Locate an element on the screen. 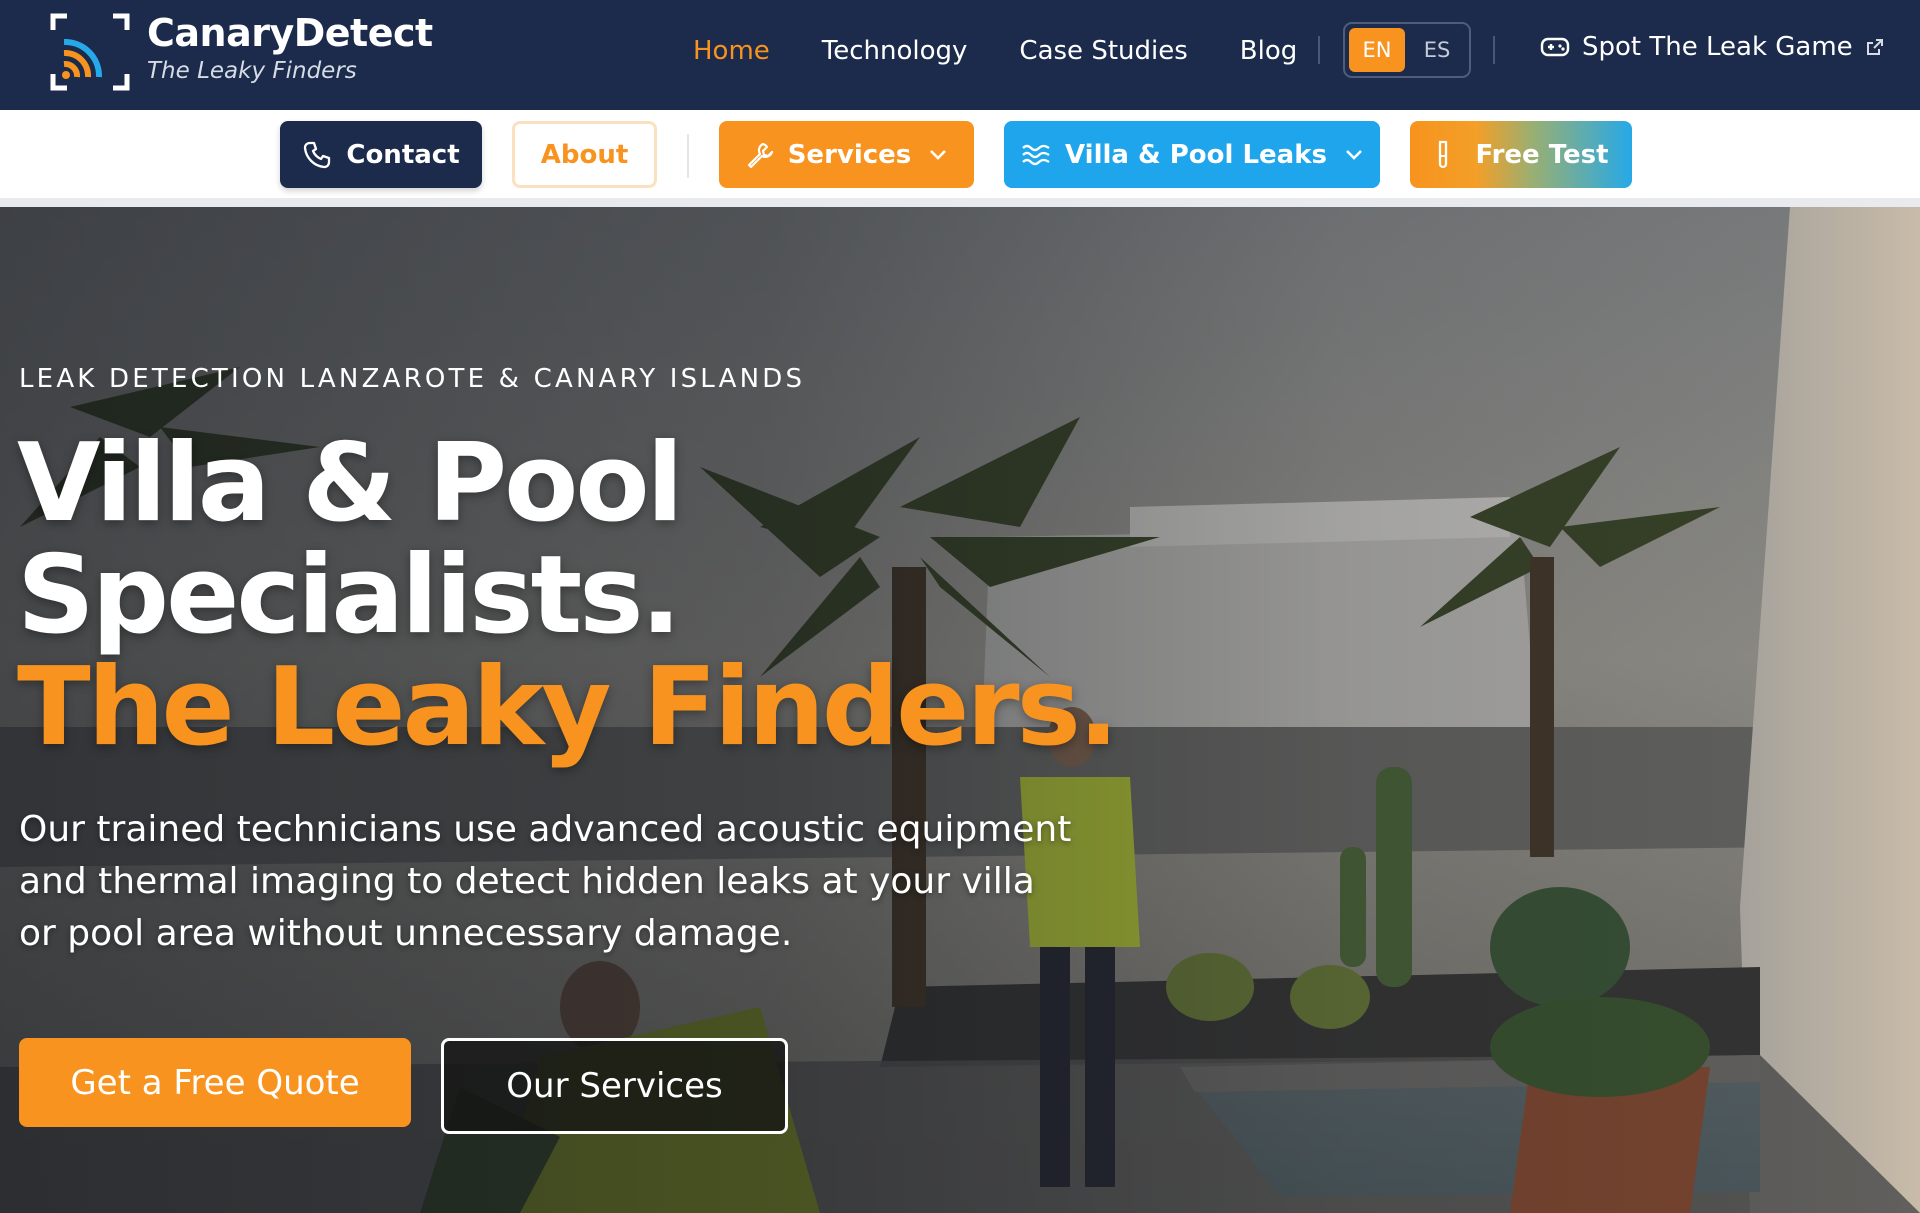 Image resolution: width=1920 pixels, height=1213 pixels. game-link-label: Spot The Leak Game is located at coordinates (1717, 47).